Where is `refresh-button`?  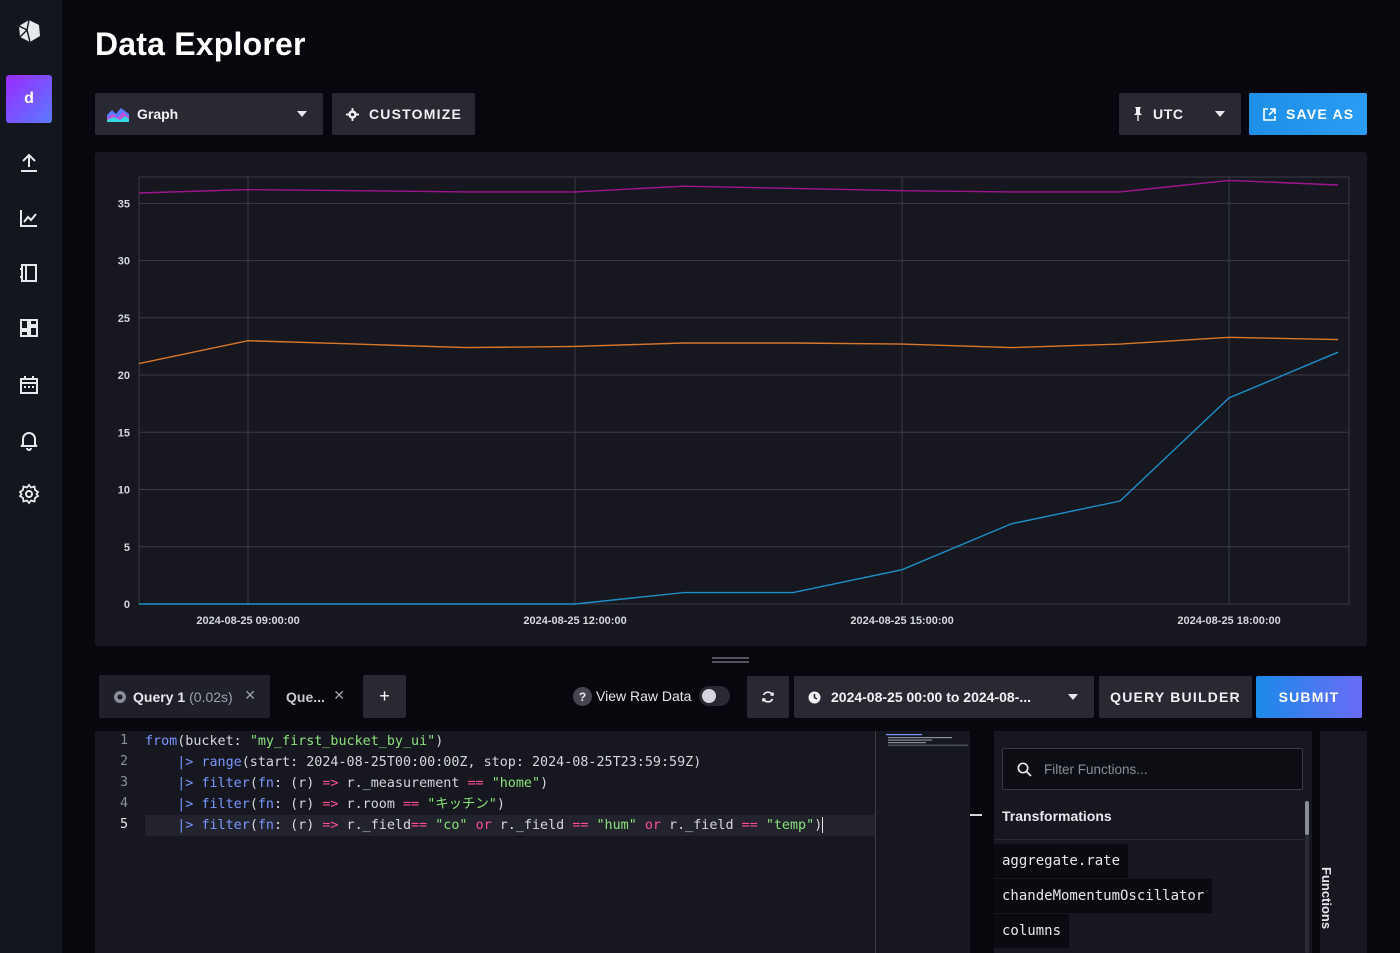
refresh-button is located at coordinates (768, 697).